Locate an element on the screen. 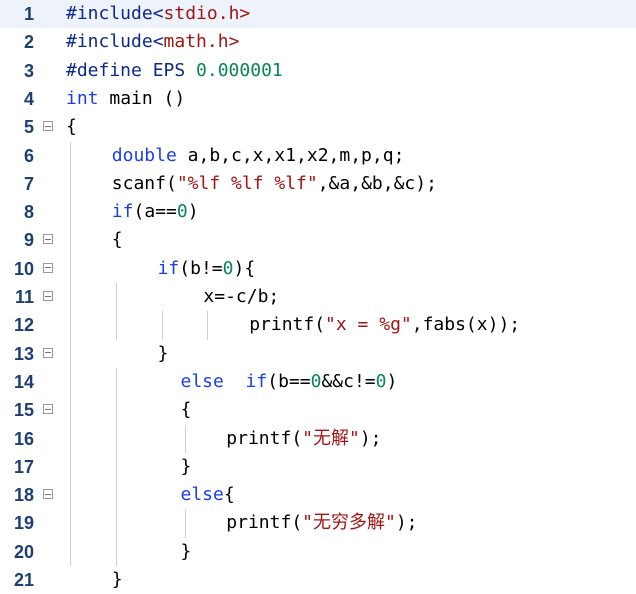 This screenshot has width=636, height=594. code-token: else is located at coordinates (202, 381).